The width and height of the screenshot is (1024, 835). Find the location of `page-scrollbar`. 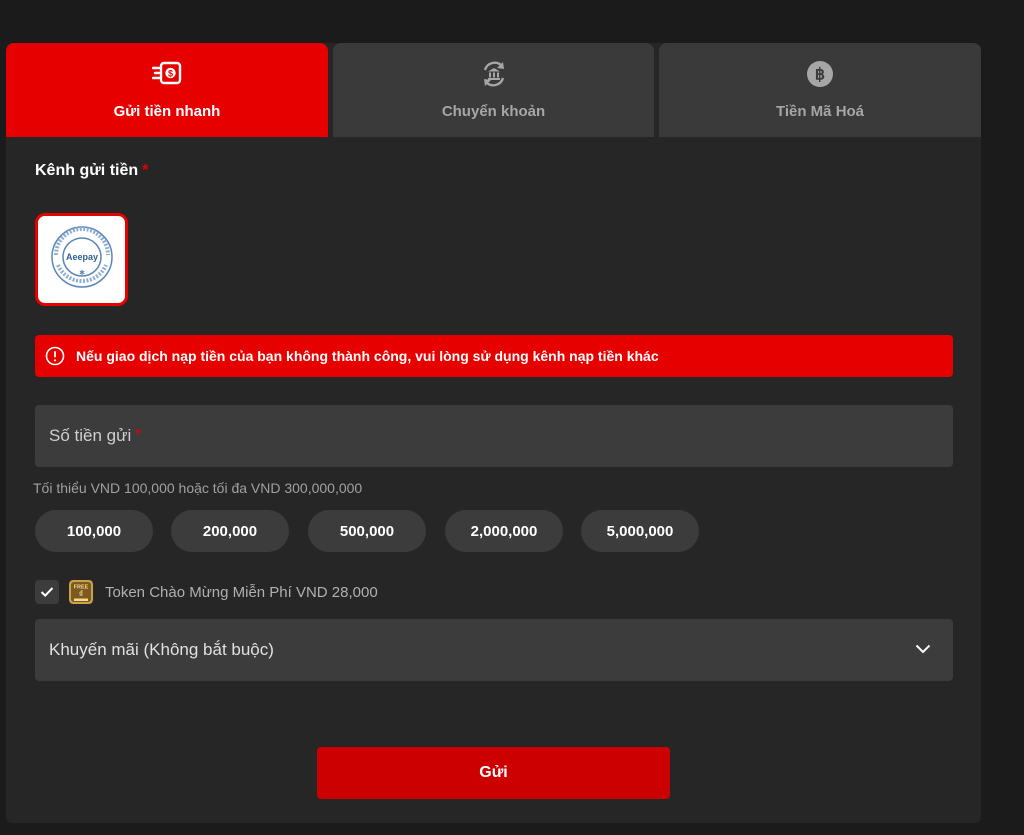

page-scrollbar is located at coordinates (1018, 417).